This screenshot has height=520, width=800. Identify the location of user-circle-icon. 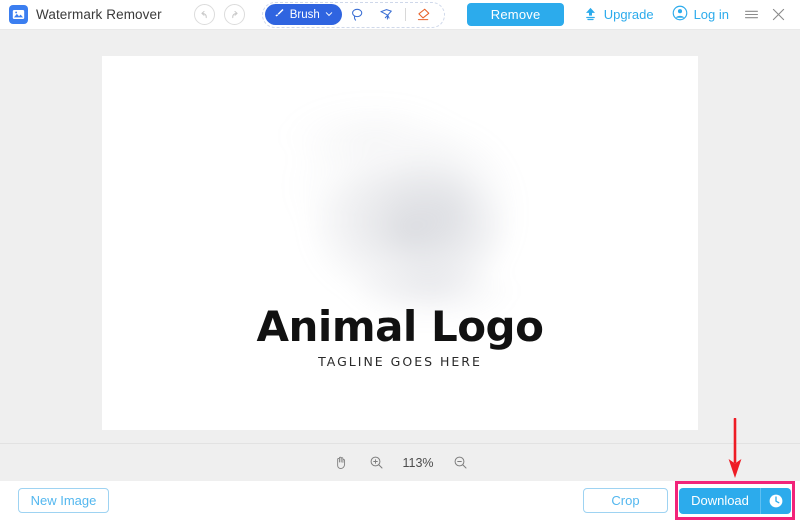
(680, 14).